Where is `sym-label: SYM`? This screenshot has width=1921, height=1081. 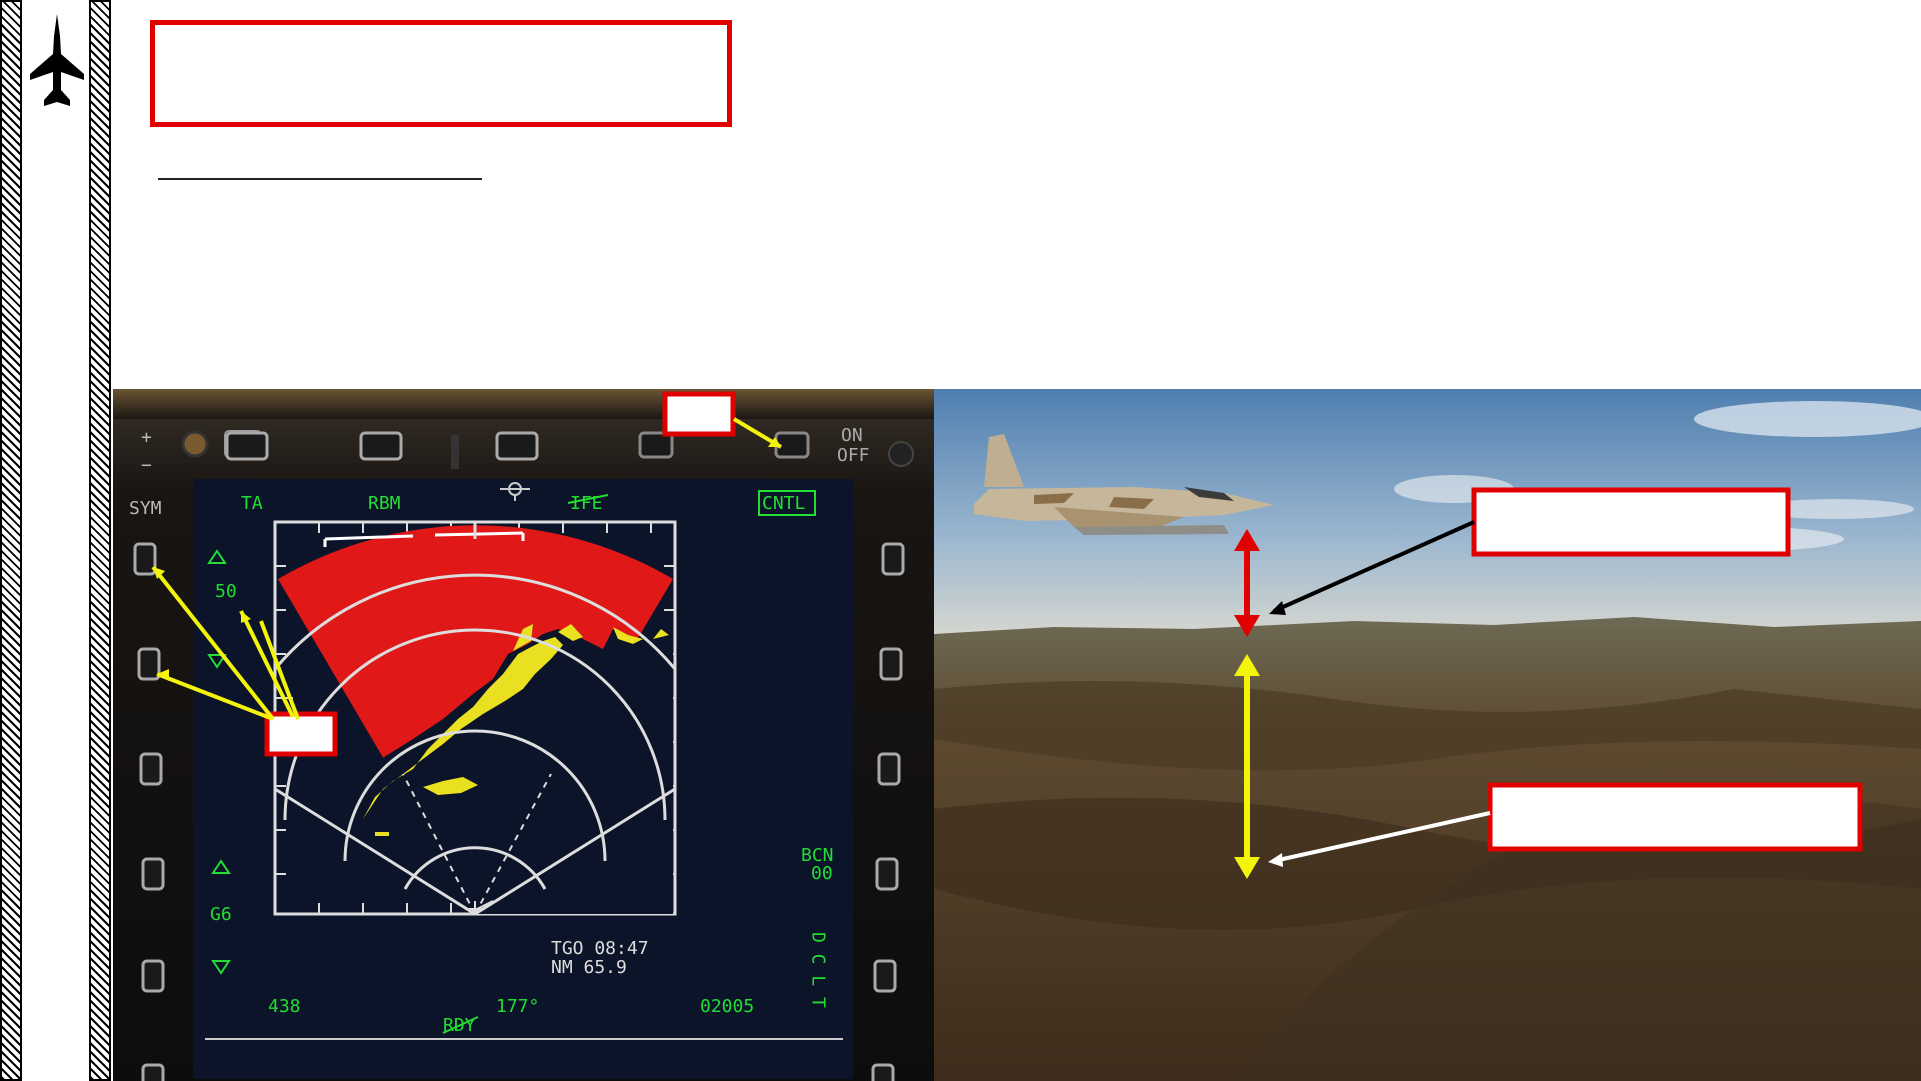
sym-label: SYM is located at coordinates (145, 508).